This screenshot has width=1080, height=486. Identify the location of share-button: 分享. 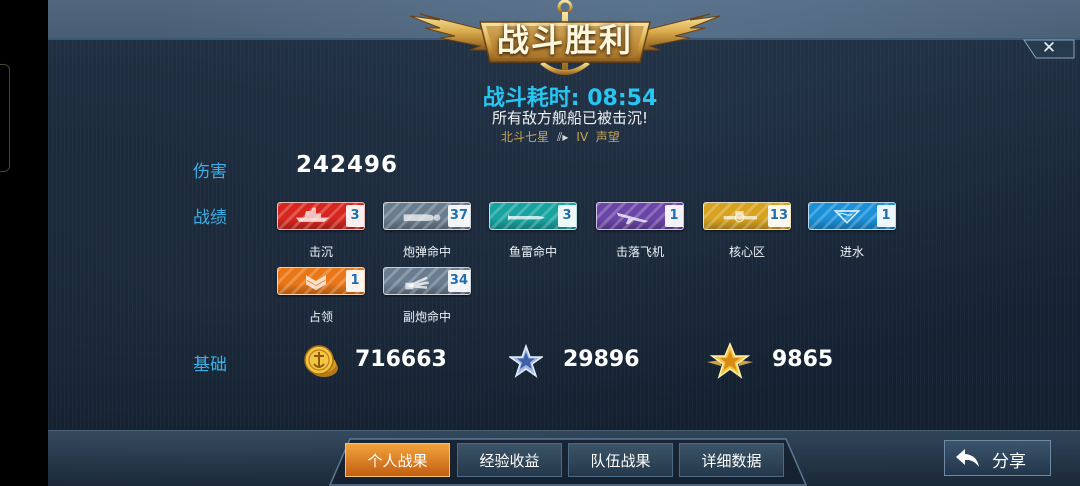
(997, 458).